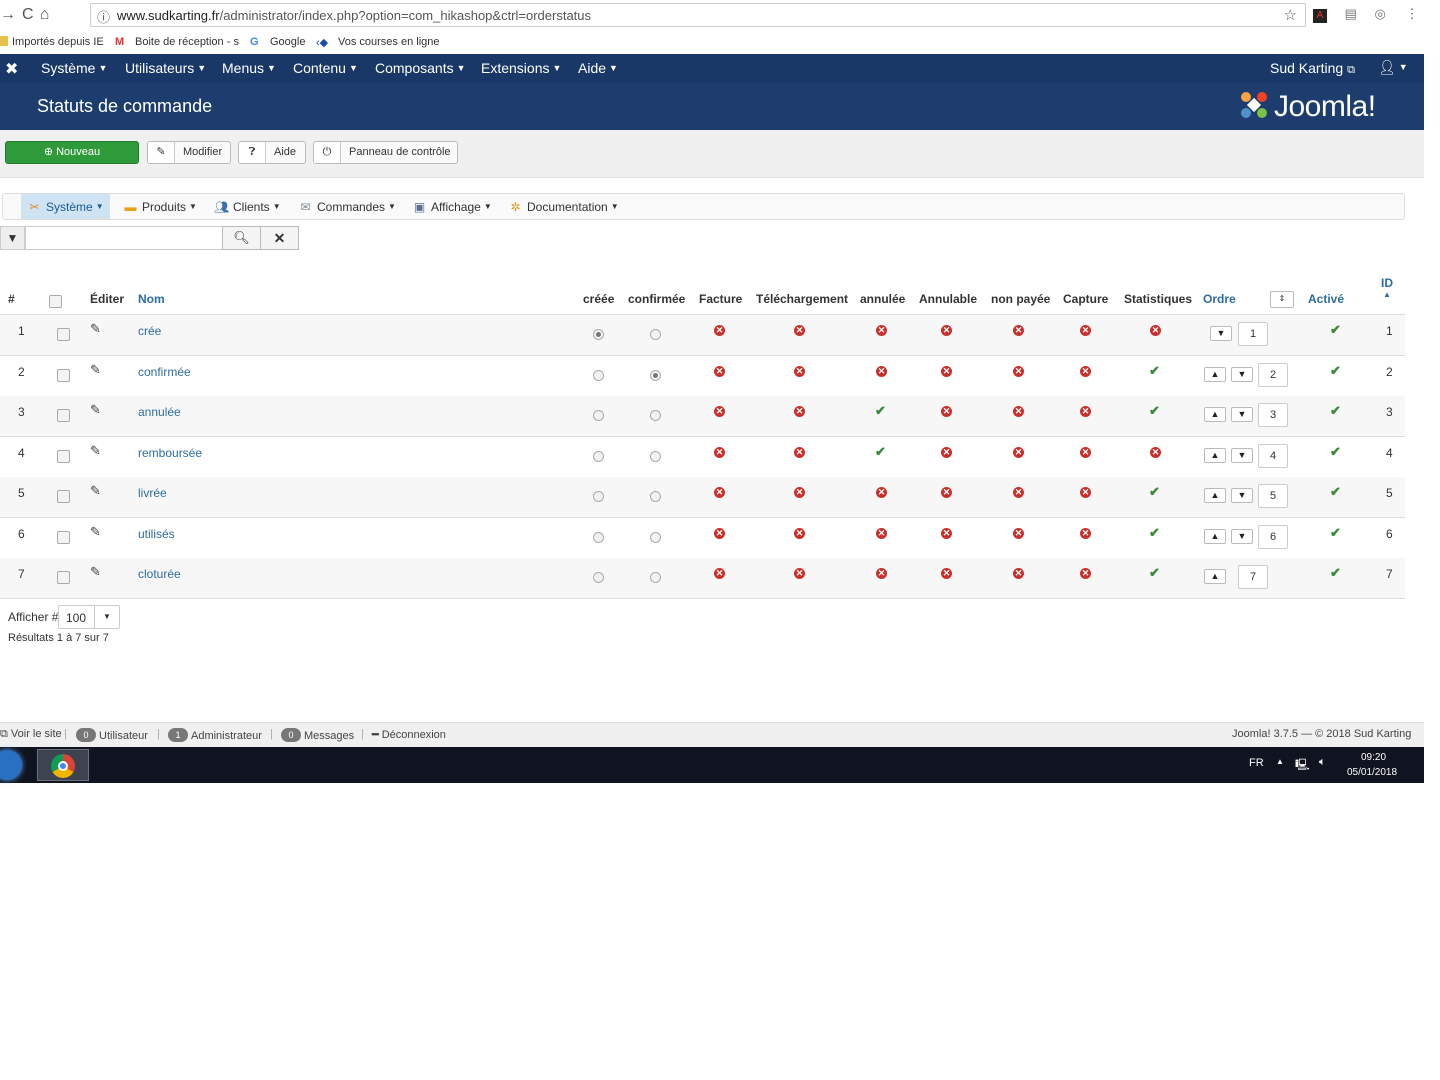 The image size is (1440, 1080). Describe the element at coordinates (420, 68) in the screenshot. I see `menu-composants: Composants ▼` at that location.